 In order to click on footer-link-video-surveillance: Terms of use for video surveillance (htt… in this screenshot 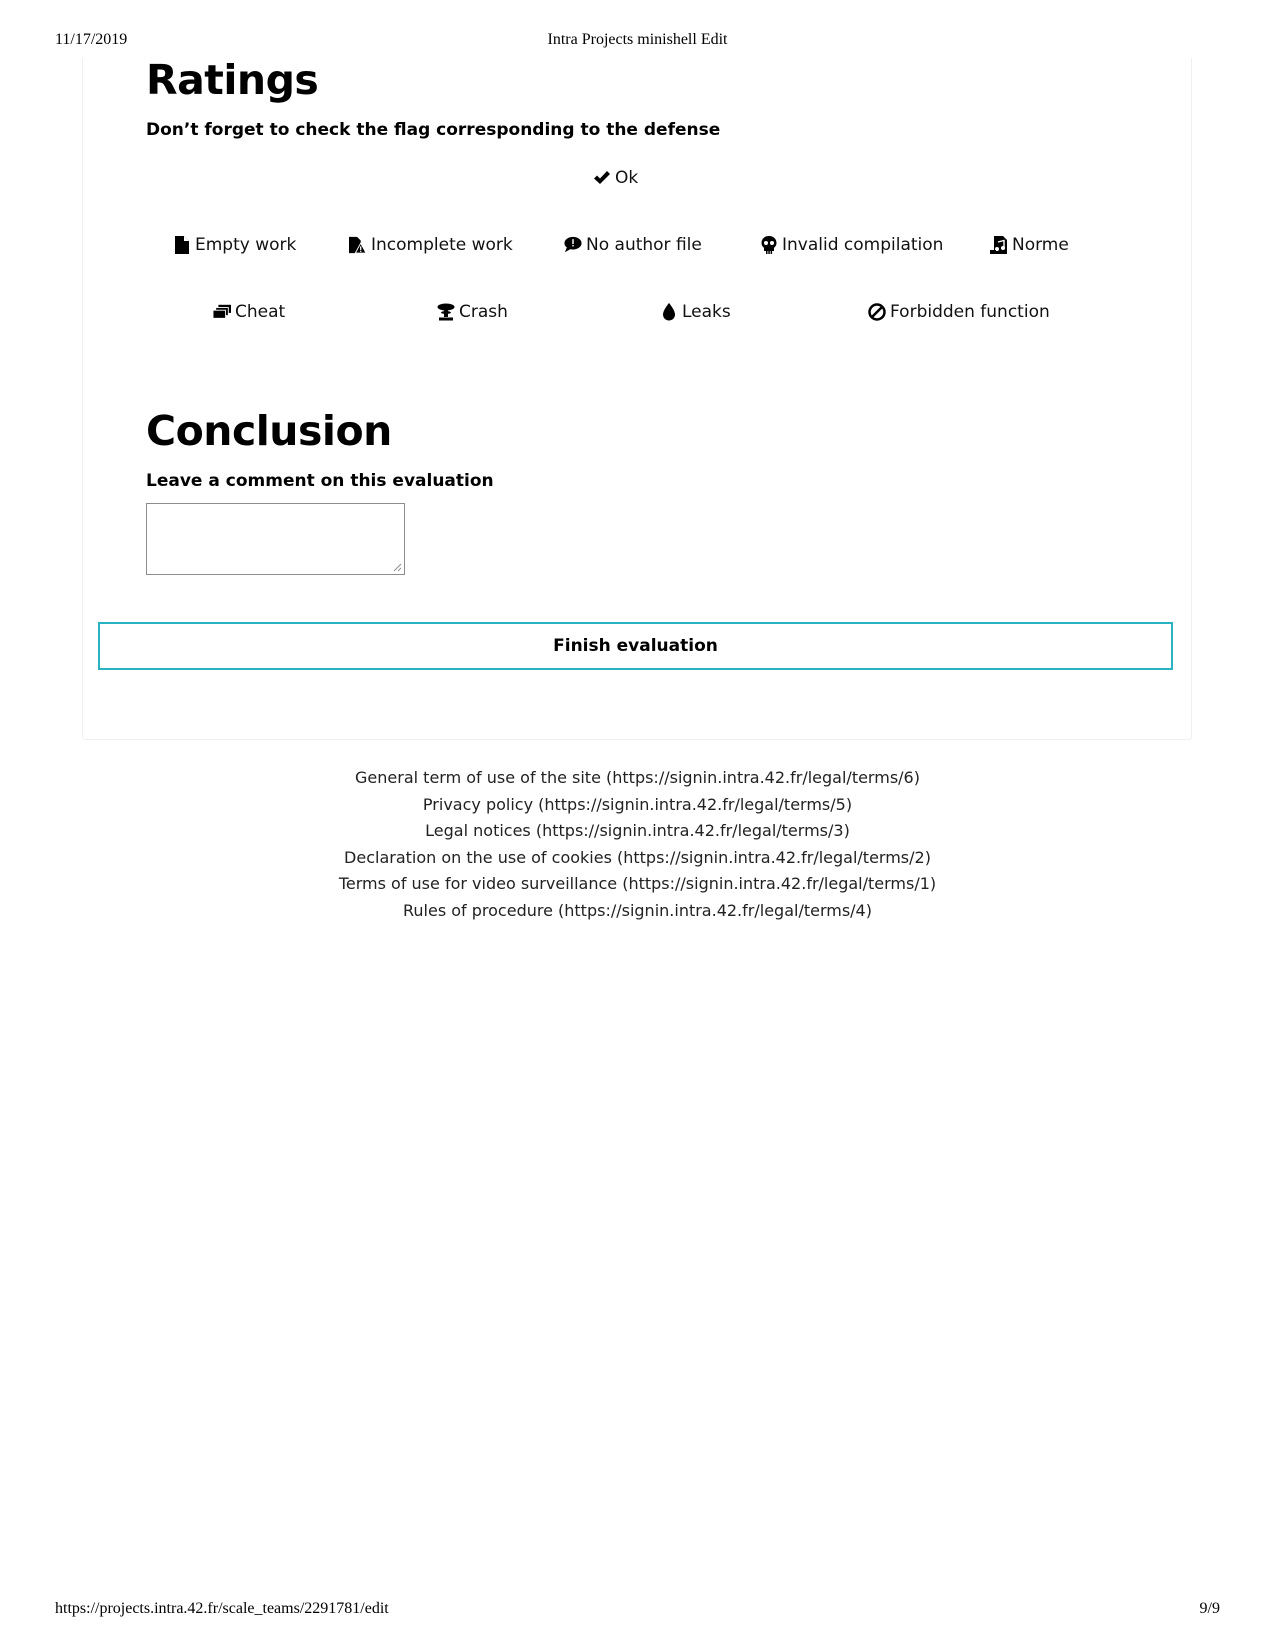, I will do `click(637, 884)`.